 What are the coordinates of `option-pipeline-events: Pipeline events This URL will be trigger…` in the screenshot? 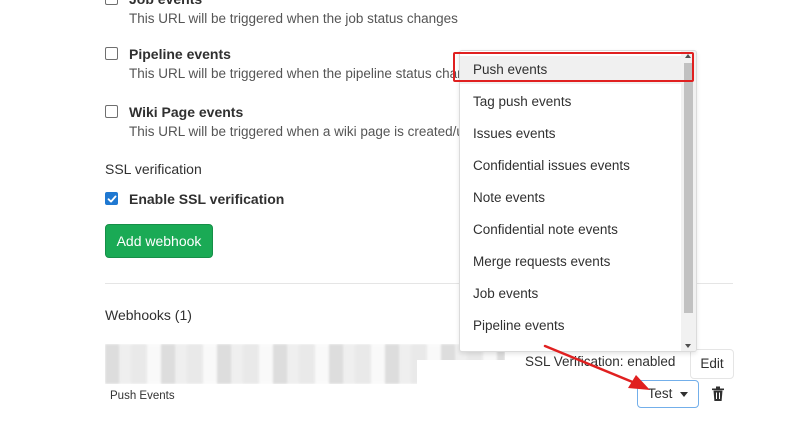 It's located at (295, 64).